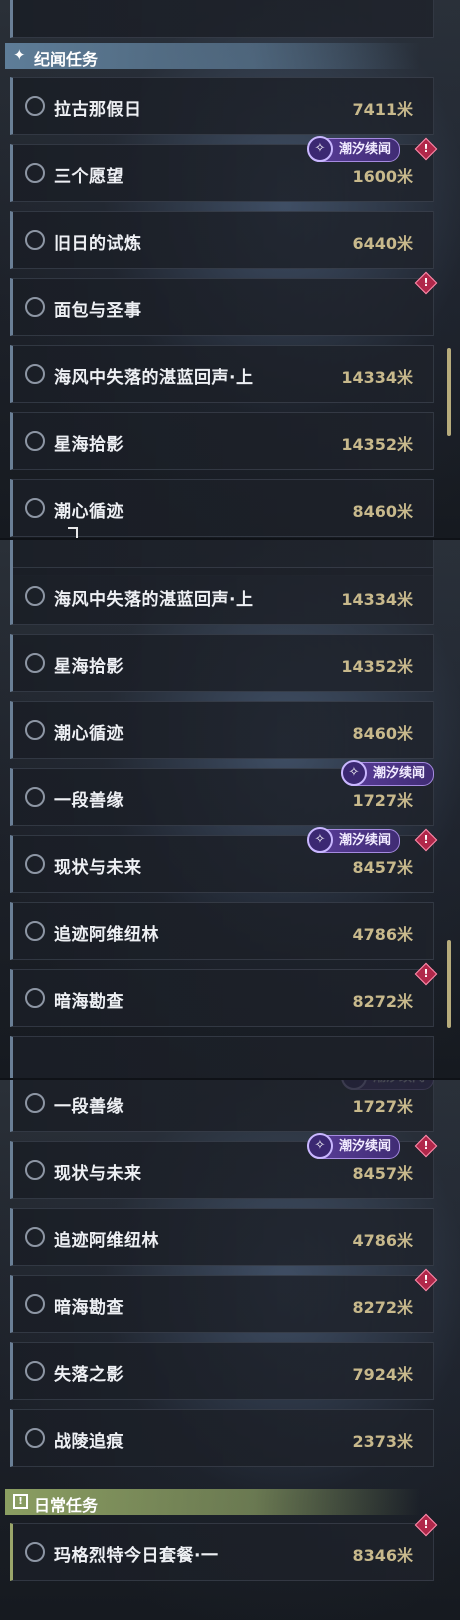 This screenshot has height=1620, width=460. I want to click on exclamation-box-icon: !, so click(20, 1501).